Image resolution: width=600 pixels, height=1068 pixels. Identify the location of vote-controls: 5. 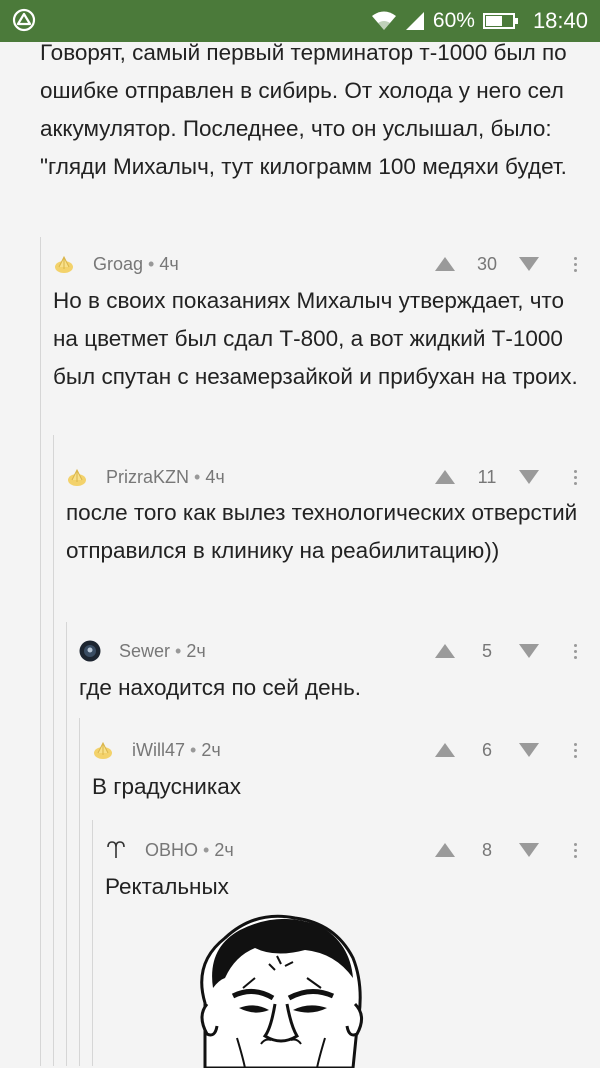
(508, 651).